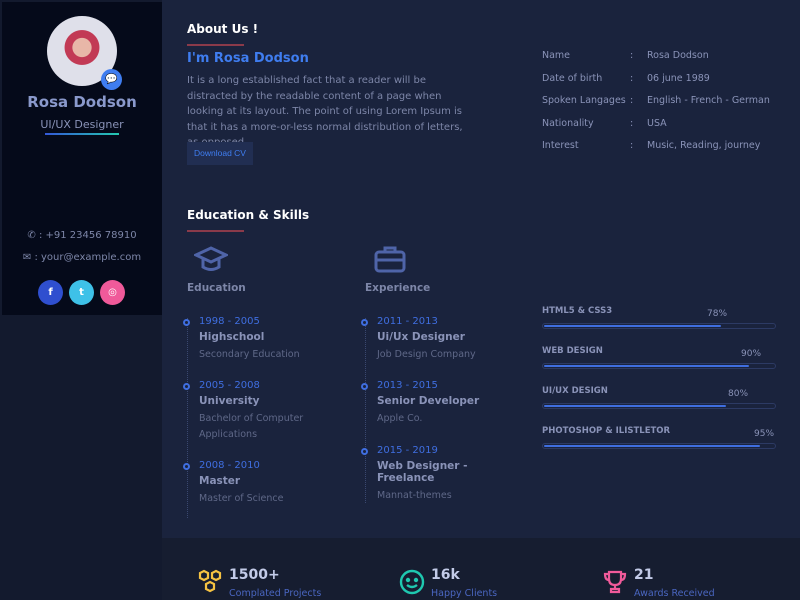 The image size is (800, 600). I want to click on skill-name: HTML5 & CSS3, so click(577, 311).